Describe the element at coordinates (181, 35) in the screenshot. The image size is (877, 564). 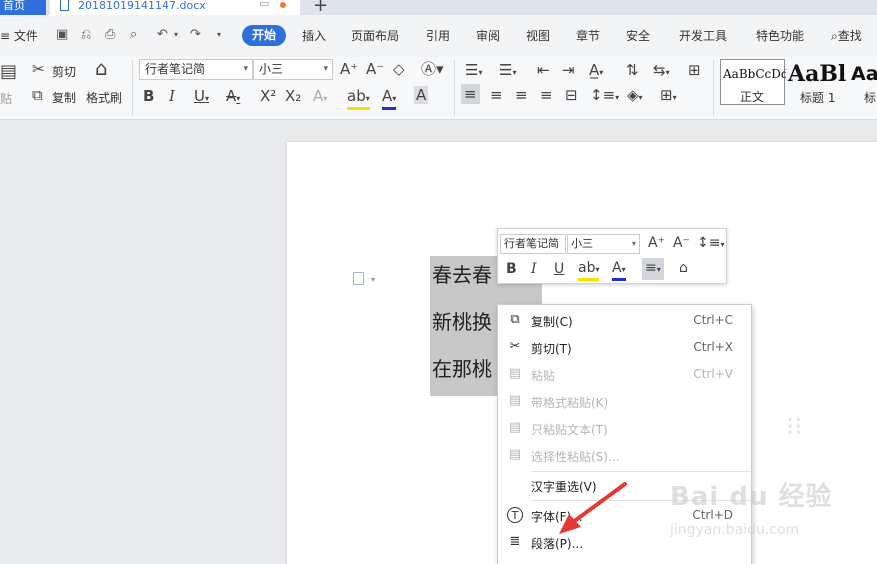
I see `undo-dropdown-icon: ▾` at that location.